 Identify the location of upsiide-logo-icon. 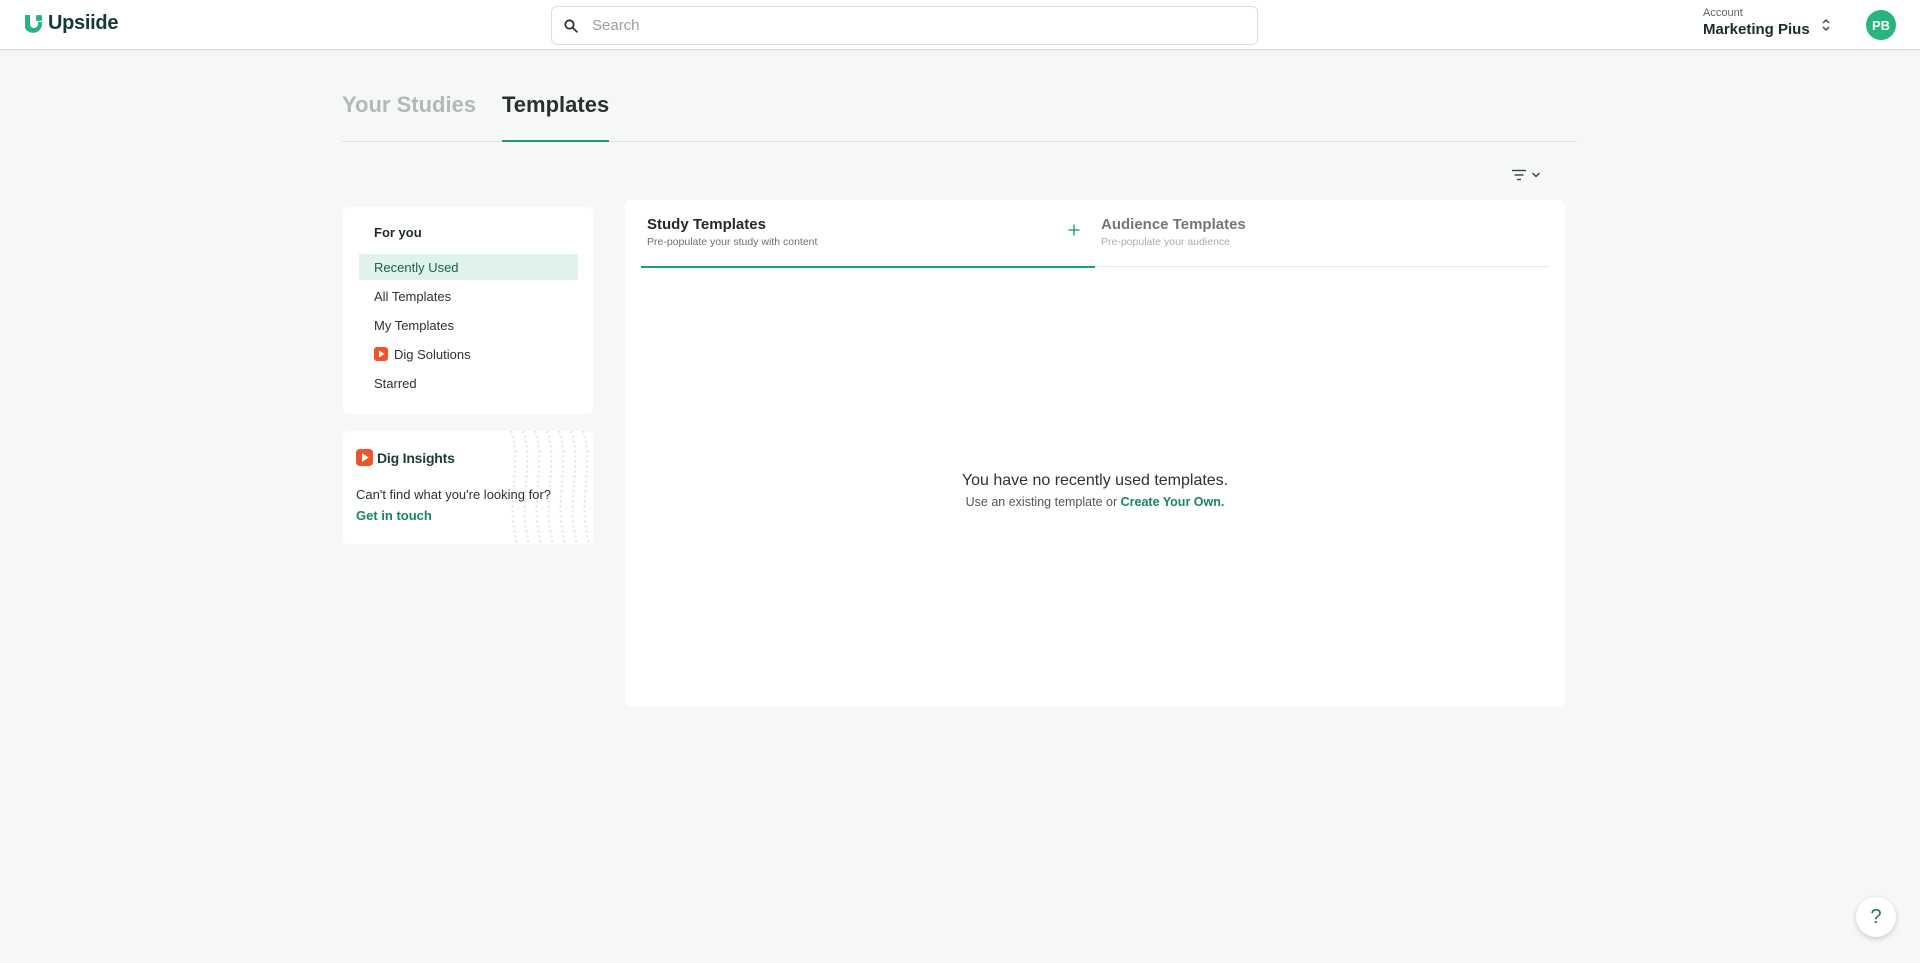
(33, 23).